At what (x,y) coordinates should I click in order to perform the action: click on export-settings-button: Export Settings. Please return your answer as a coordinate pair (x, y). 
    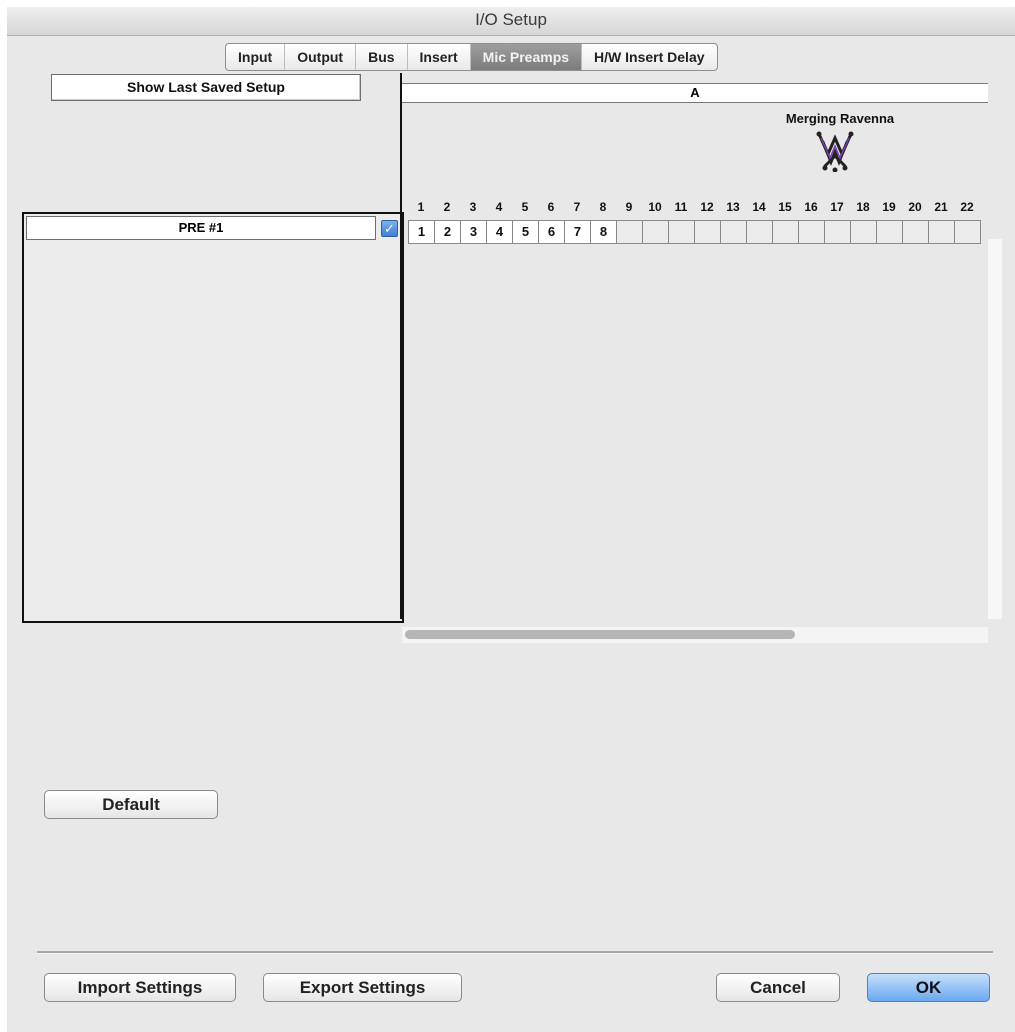
    Looking at the image, I should click on (362, 987).